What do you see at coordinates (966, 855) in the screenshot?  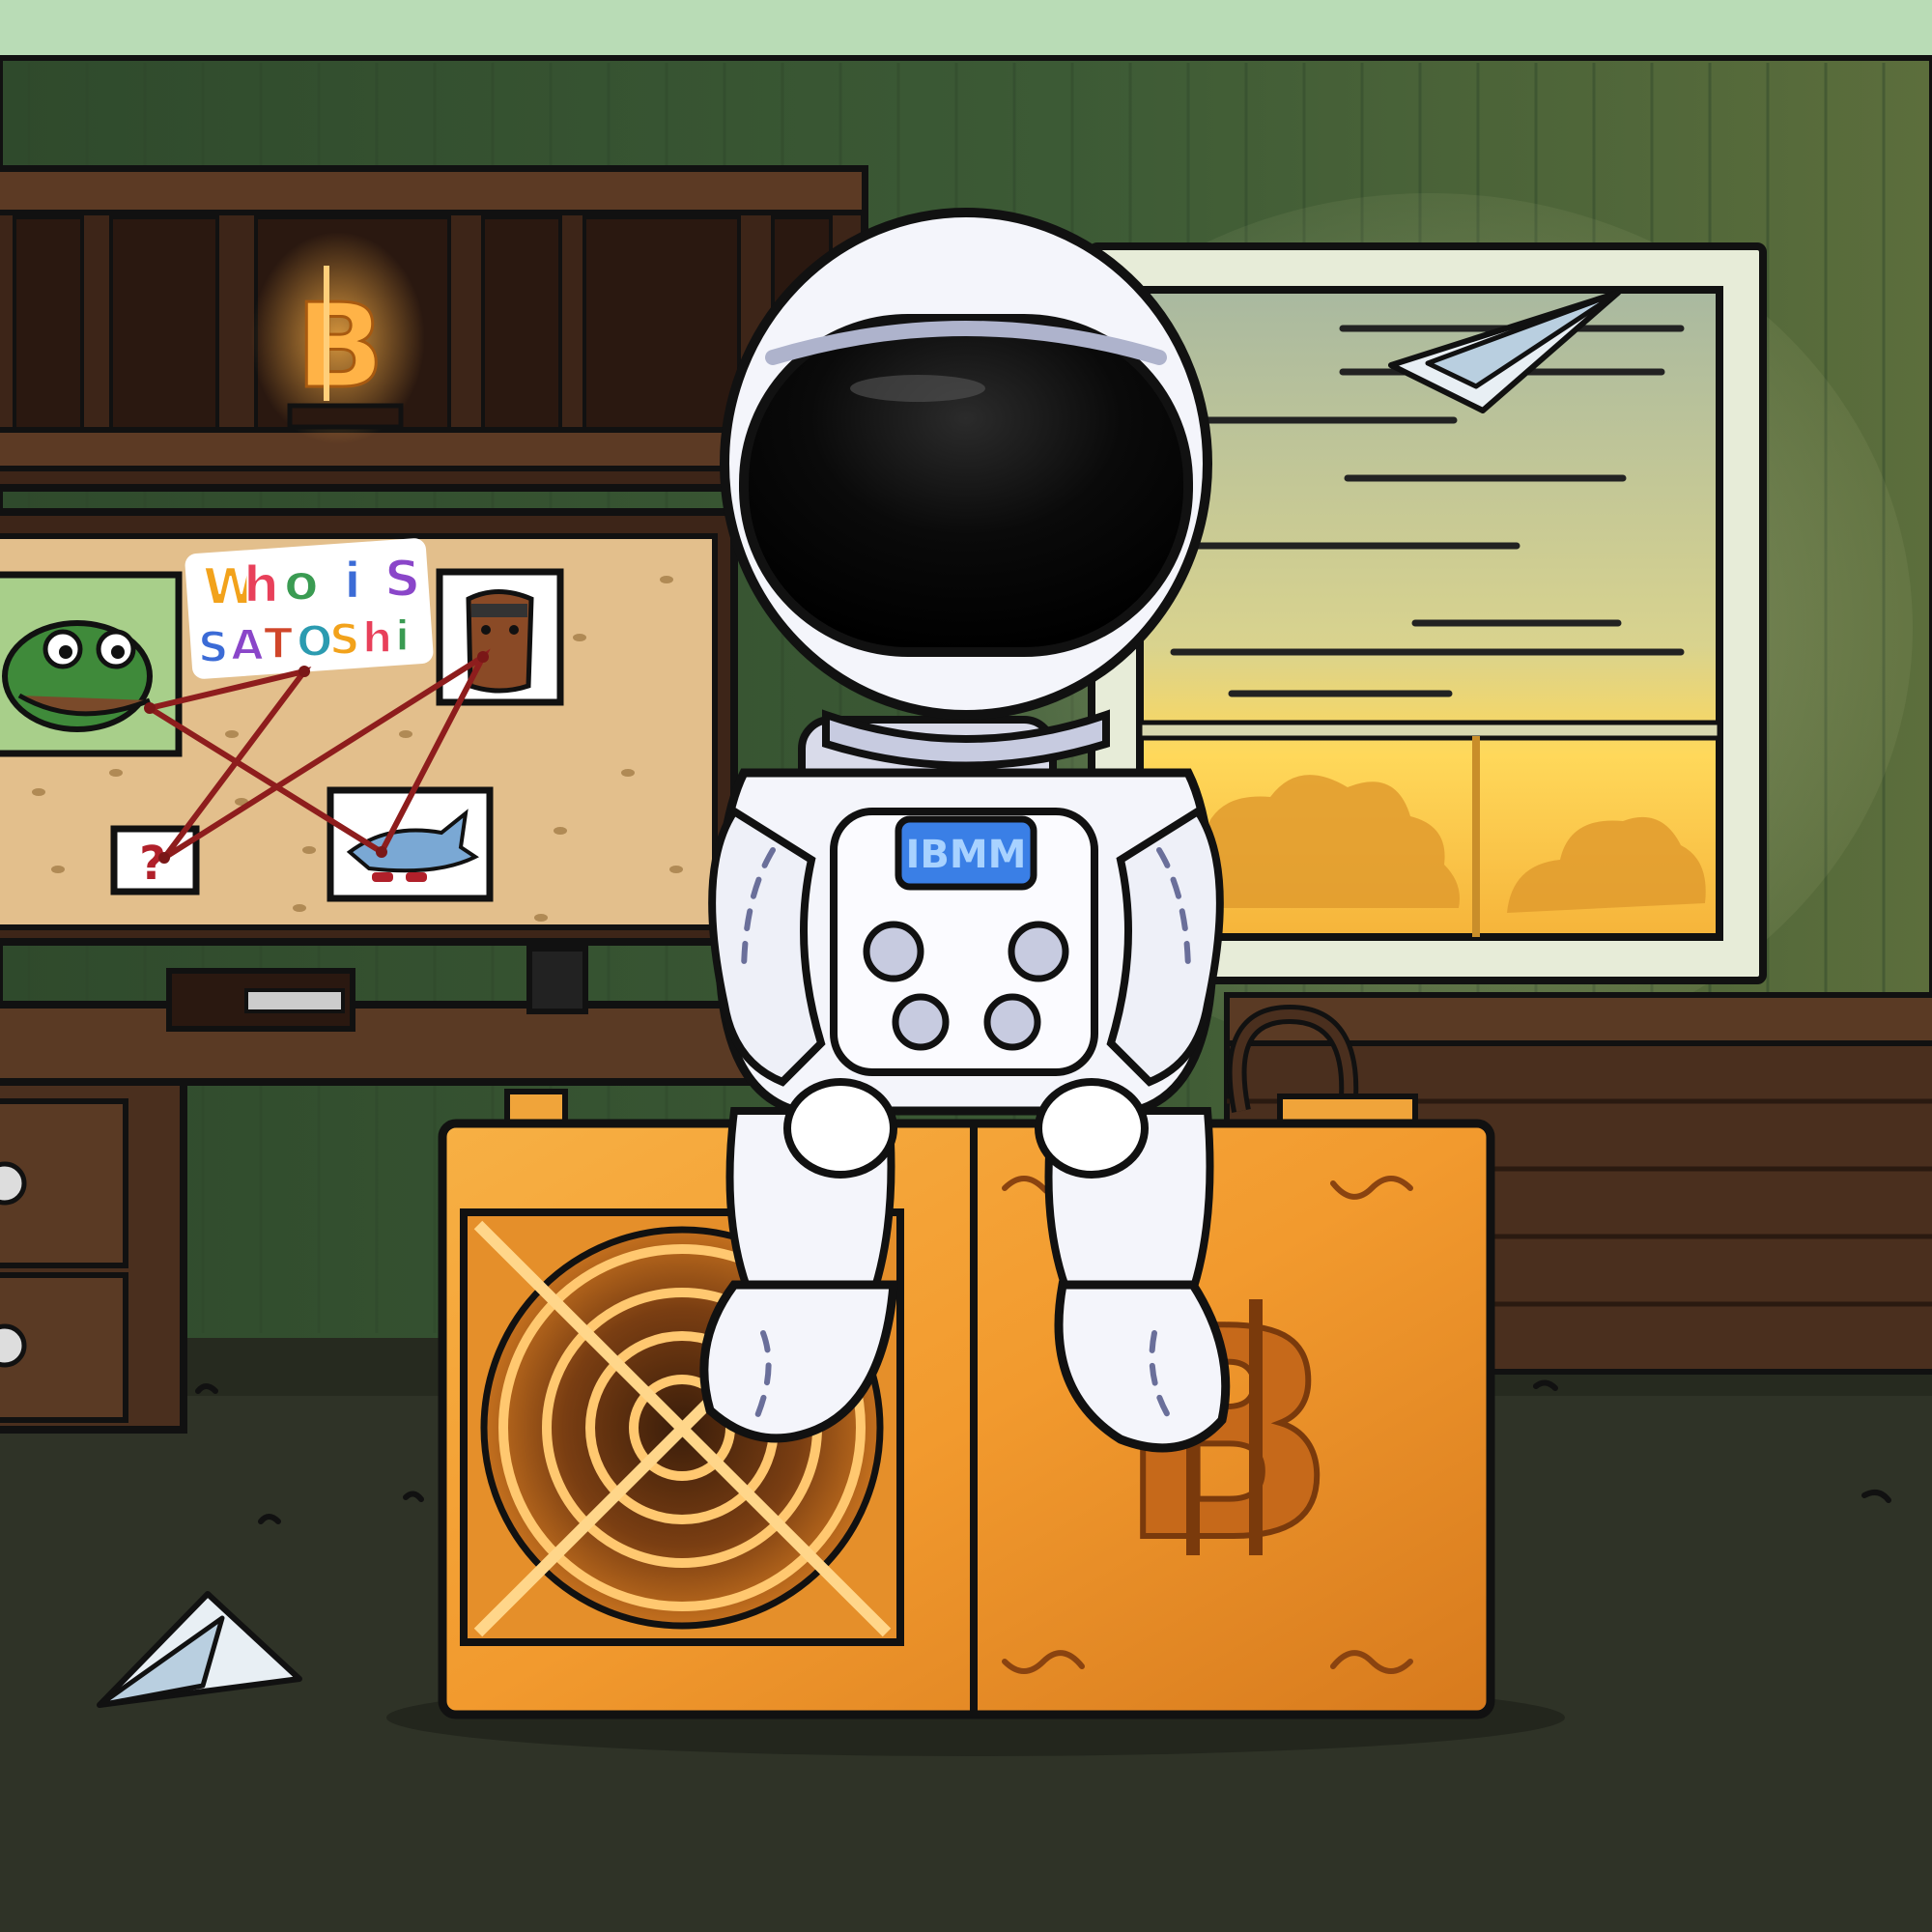 I see `suit-badge-label: IBMM` at bounding box center [966, 855].